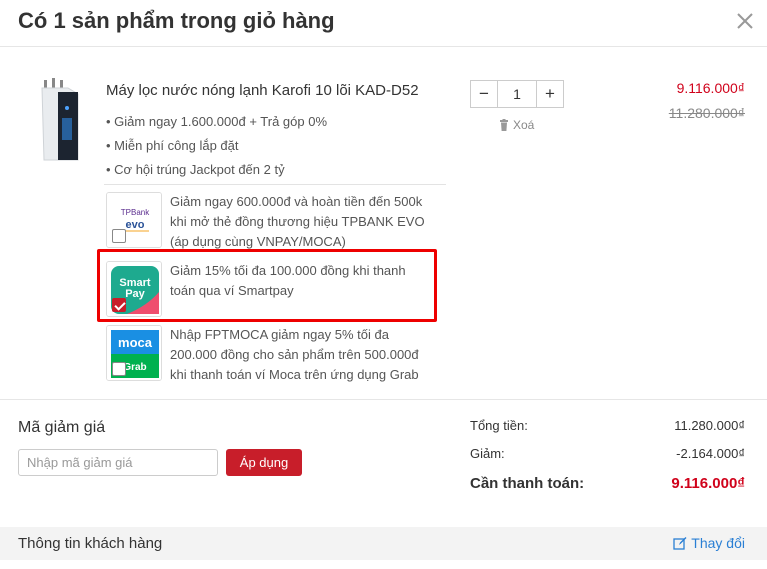  Describe the element at coordinates (487, 453) in the screenshot. I see `discount-label: Giảm:` at that location.